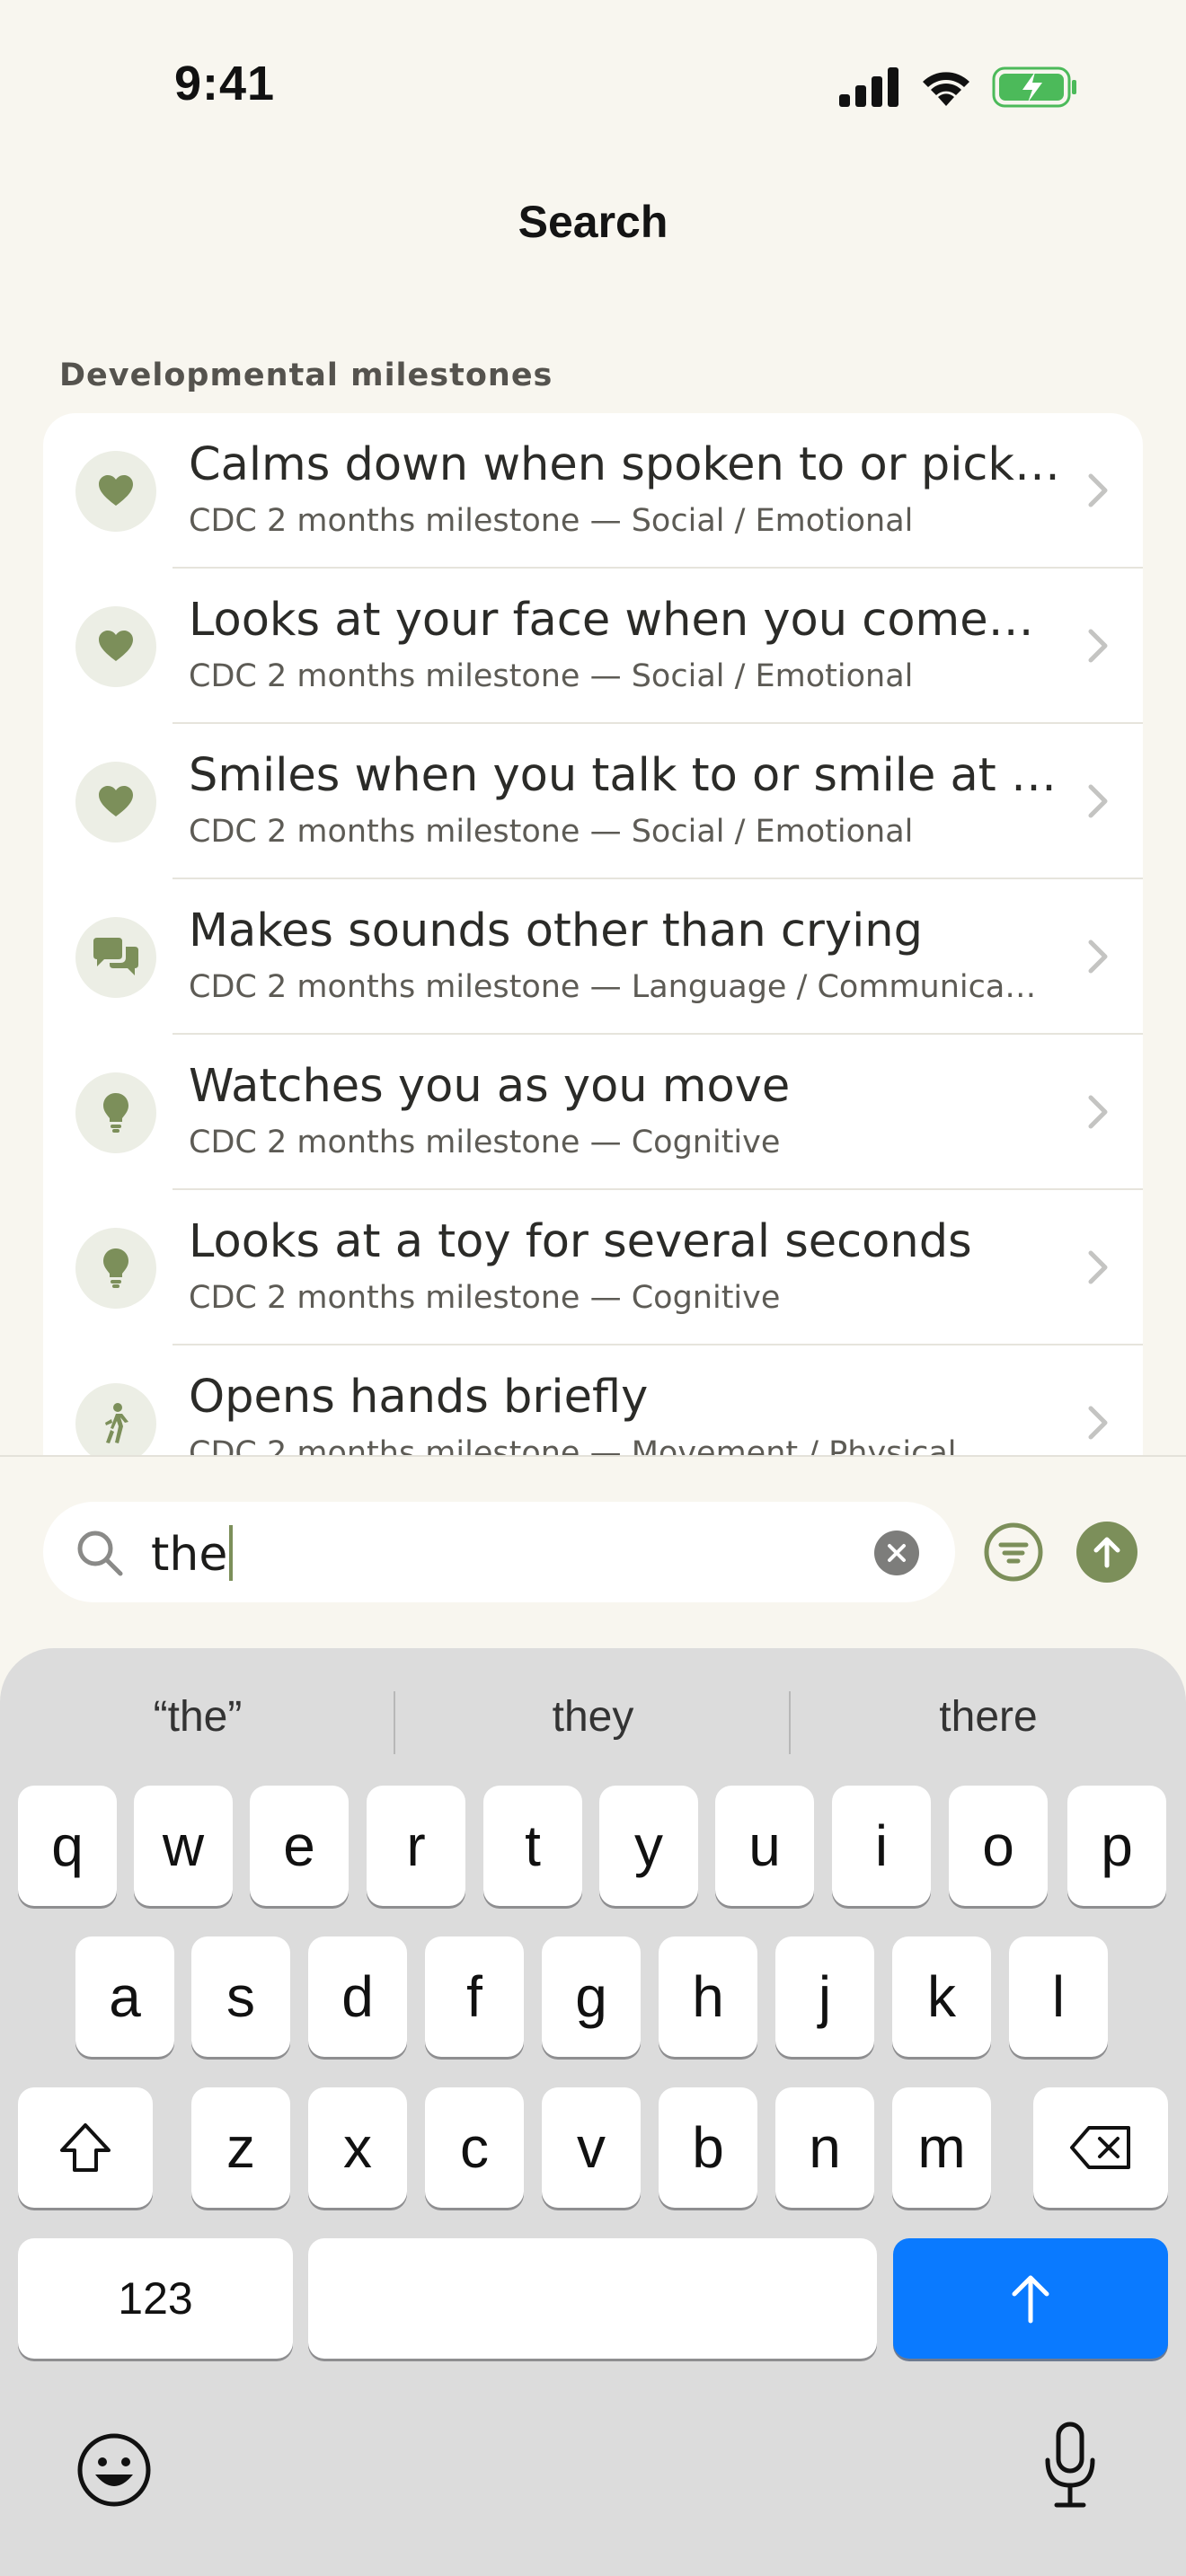 Image resolution: width=1186 pixels, height=2576 pixels. I want to click on list-item-title: Looks at a toy for several seconds, so click(580, 1241).